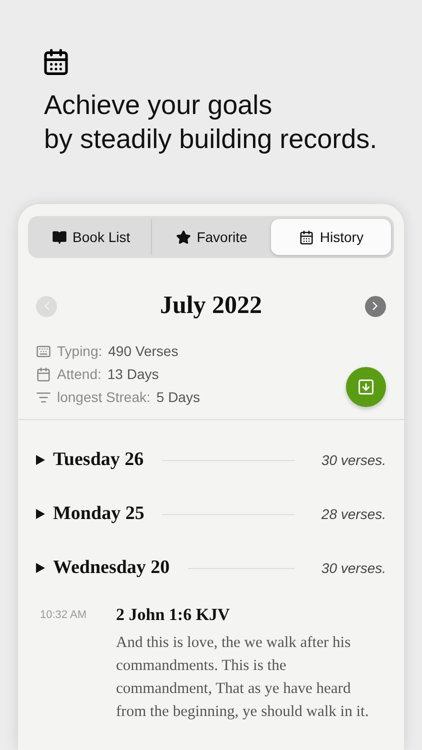 The height and width of the screenshot is (750, 422). I want to click on next-month-button, so click(375, 306).